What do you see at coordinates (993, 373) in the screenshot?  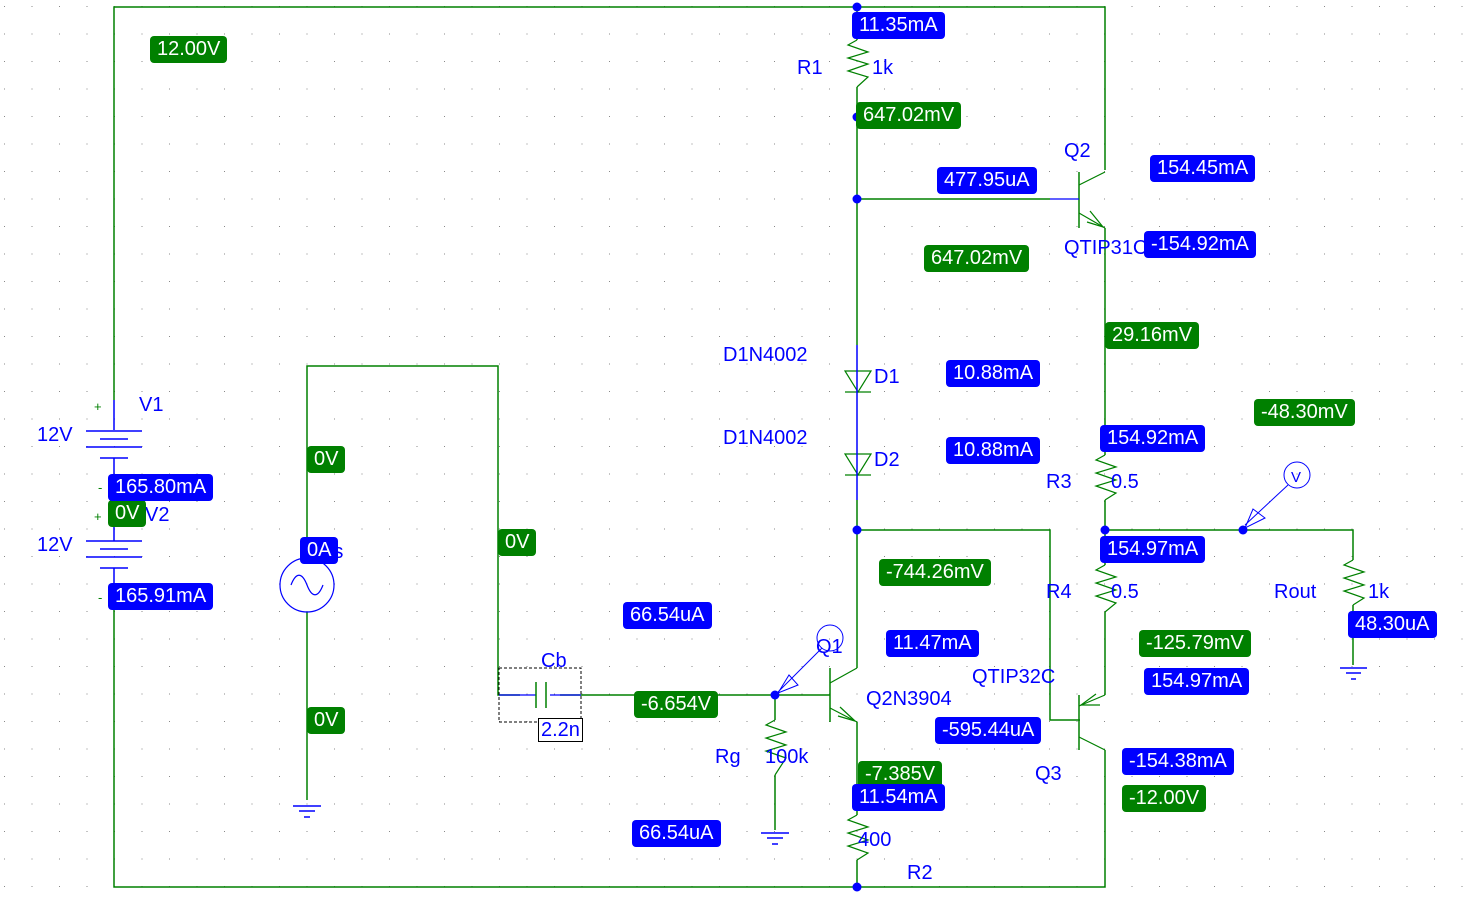 I see `current-tag-d1: 10.88mA` at bounding box center [993, 373].